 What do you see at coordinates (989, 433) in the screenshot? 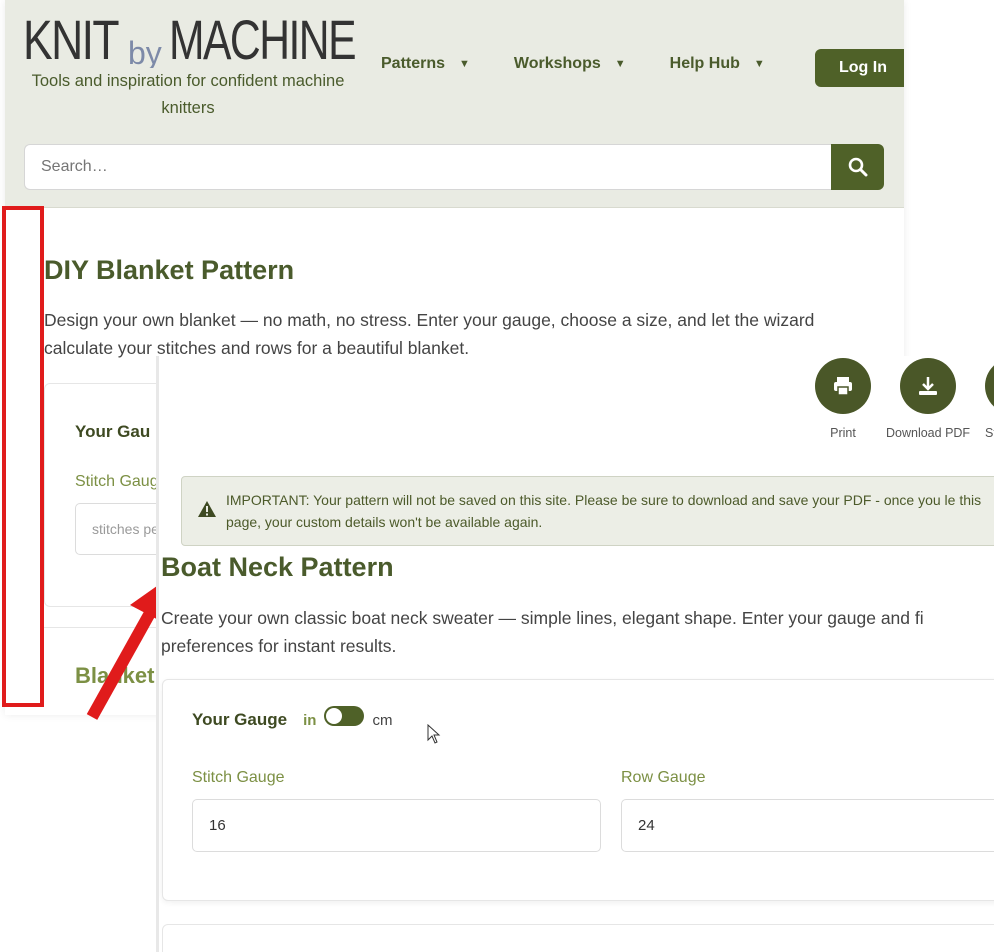
I see `action-label: St` at bounding box center [989, 433].